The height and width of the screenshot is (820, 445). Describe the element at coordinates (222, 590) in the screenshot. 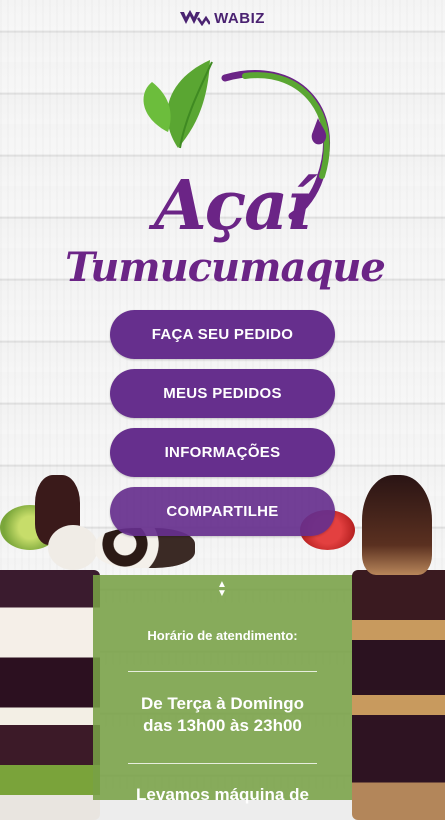

I see `chevron-up-down-icon: ▲ ▼` at that location.